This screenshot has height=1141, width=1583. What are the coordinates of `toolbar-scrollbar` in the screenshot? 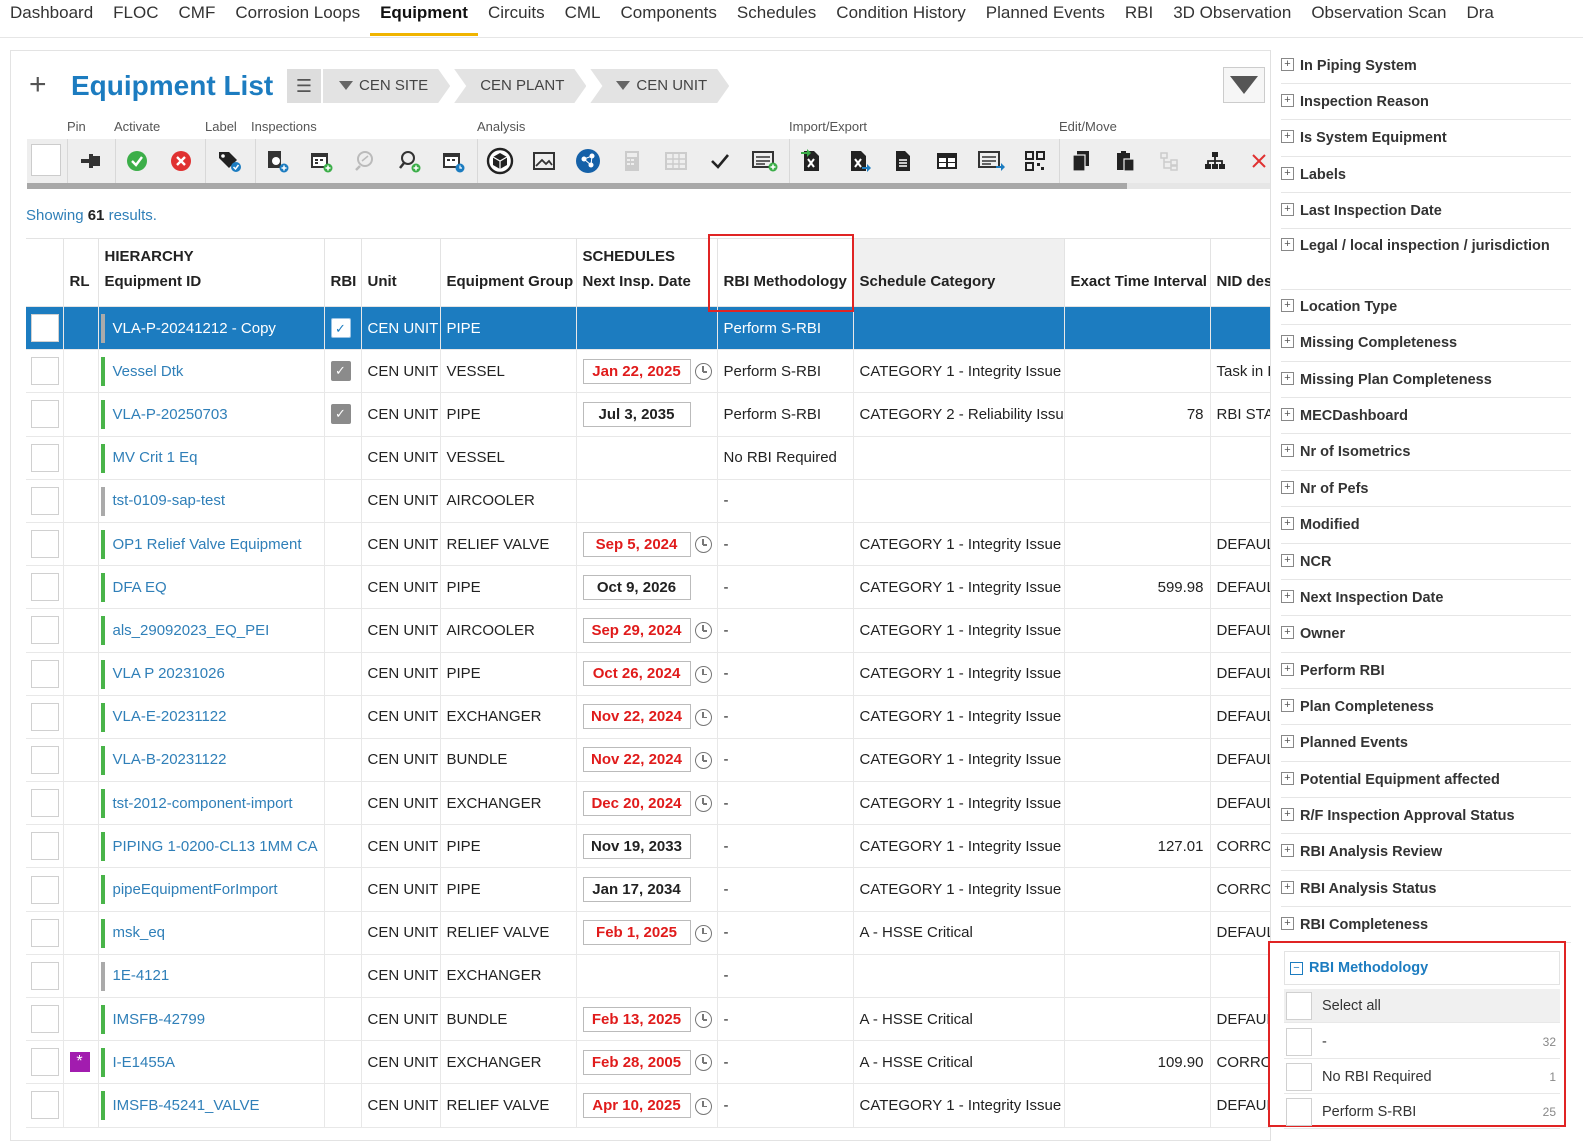 It's located at (649, 186).